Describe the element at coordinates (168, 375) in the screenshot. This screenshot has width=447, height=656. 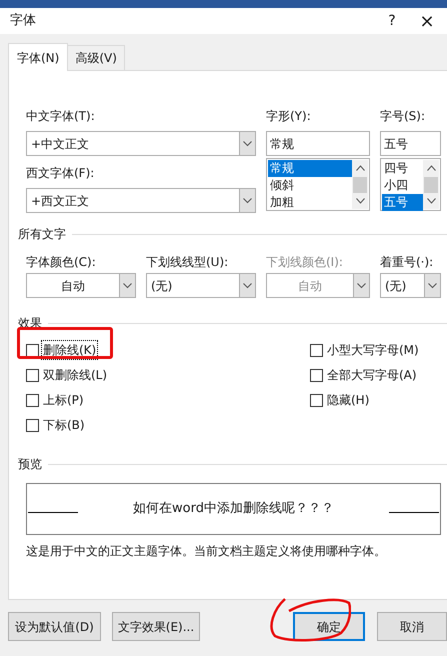
I see `checkbox: 双删除线(L)` at that location.